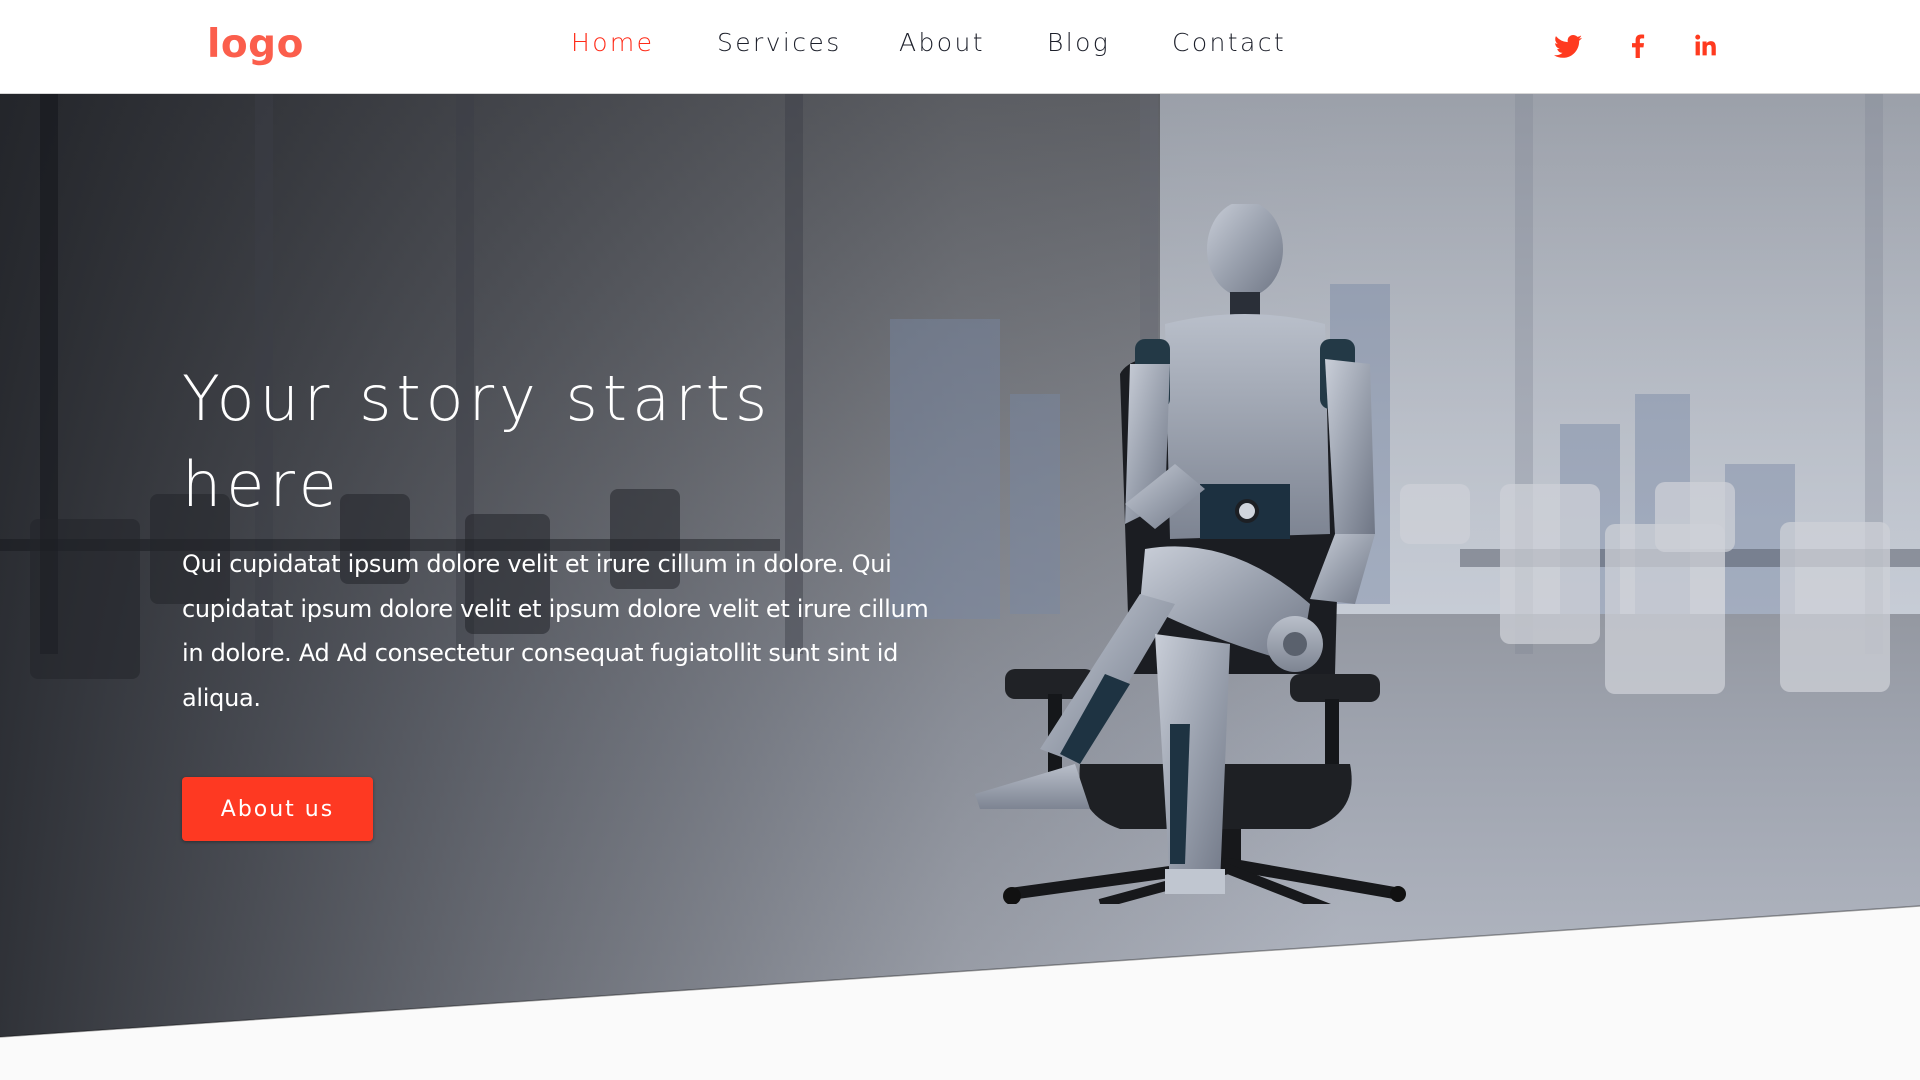 The image size is (1920, 1080). I want to click on twitter-link, so click(1568, 46).